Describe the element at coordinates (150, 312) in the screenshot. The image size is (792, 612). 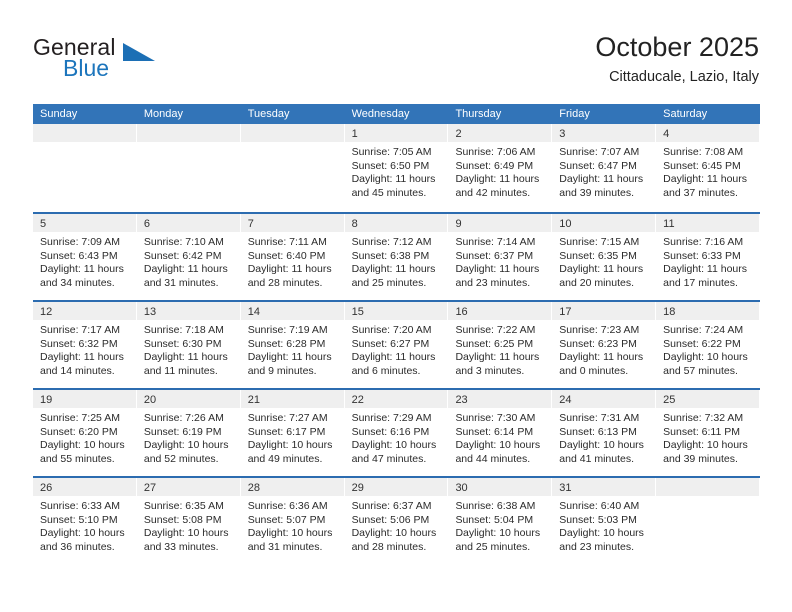
I see `day-number: 13` at that location.